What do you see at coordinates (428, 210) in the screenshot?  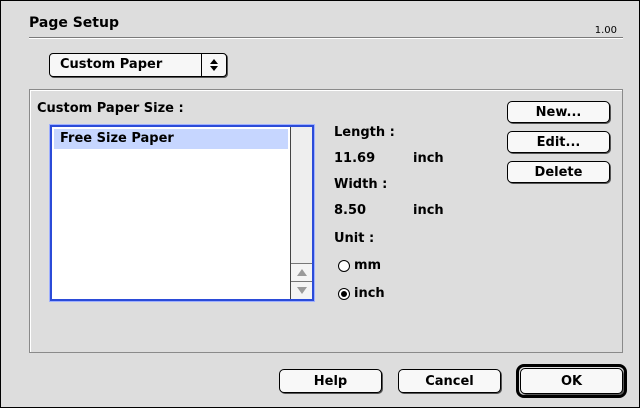 I see `width-unit: inch` at bounding box center [428, 210].